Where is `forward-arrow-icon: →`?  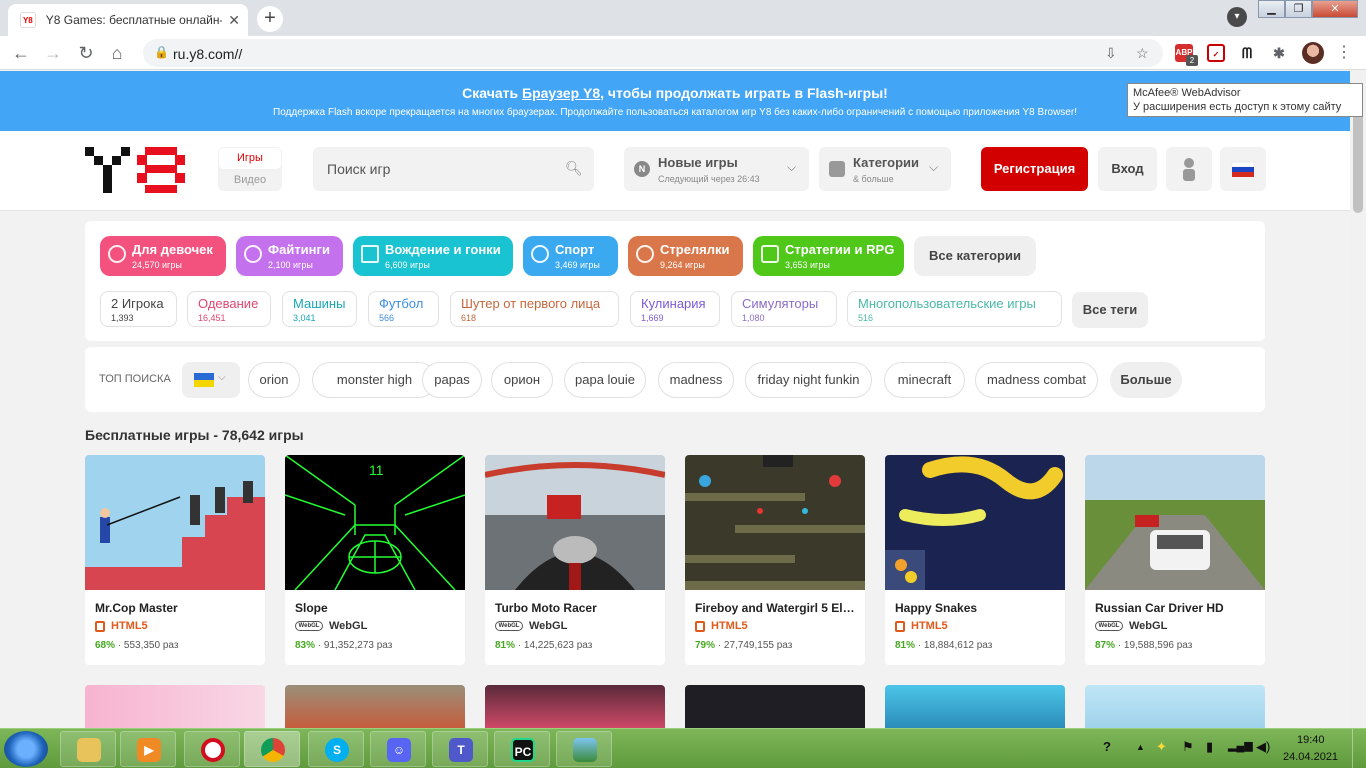
forward-arrow-icon: → is located at coordinates (53, 53).